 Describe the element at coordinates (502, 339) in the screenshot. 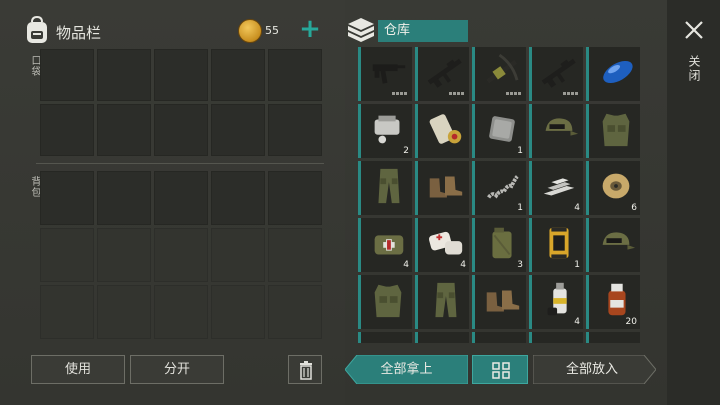

I see `partial-item-icon` at that location.